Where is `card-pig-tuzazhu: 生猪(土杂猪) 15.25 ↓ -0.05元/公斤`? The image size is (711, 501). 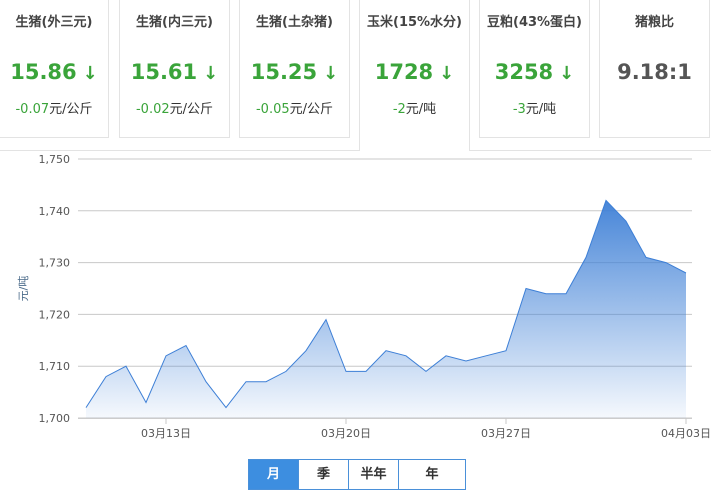
card-pig-tuzazhu: 生猪(土杂猪) 15.25 ↓ -0.05元/公斤 is located at coordinates (294, 69).